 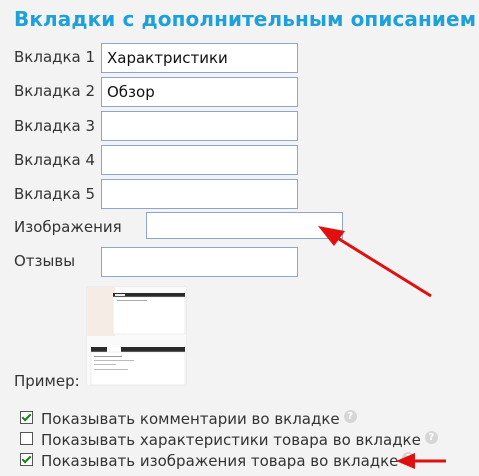 What do you see at coordinates (47, 381) in the screenshot?
I see `example-label: Пример:` at bounding box center [47, 381].